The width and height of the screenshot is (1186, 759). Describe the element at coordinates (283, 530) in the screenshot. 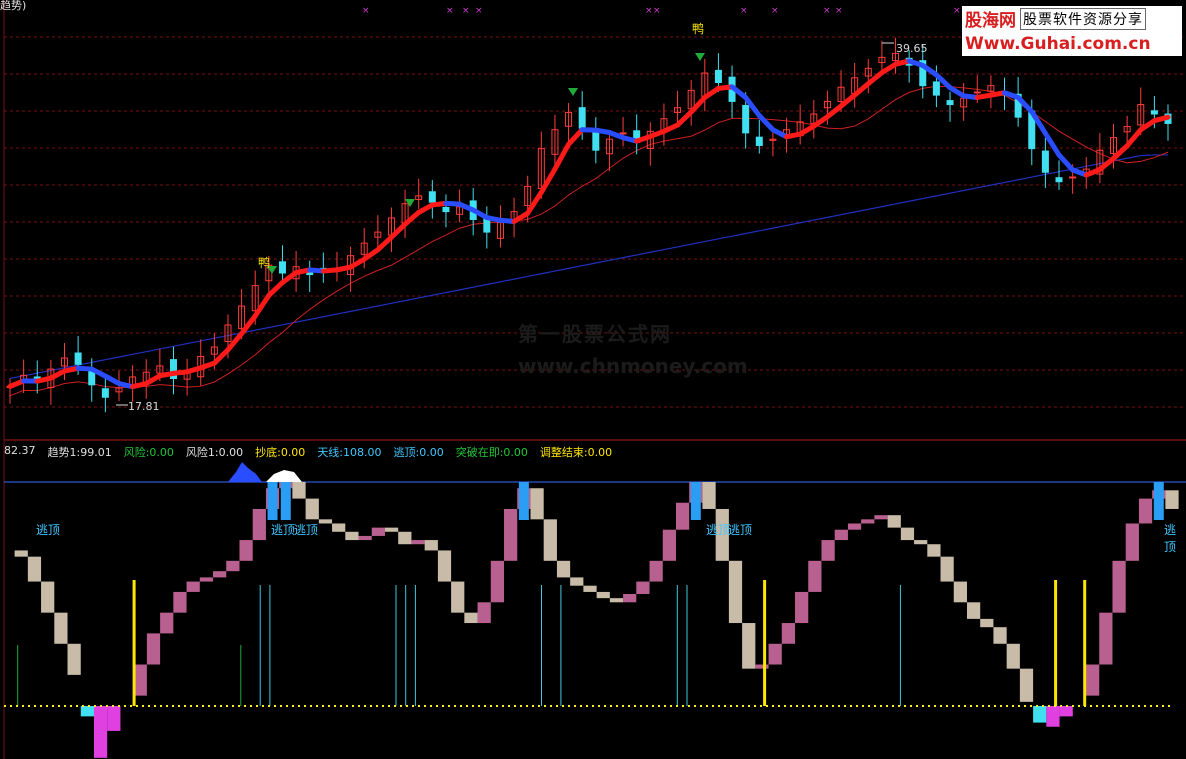

I see `escape-top-label-2: 逃顶` at that location.